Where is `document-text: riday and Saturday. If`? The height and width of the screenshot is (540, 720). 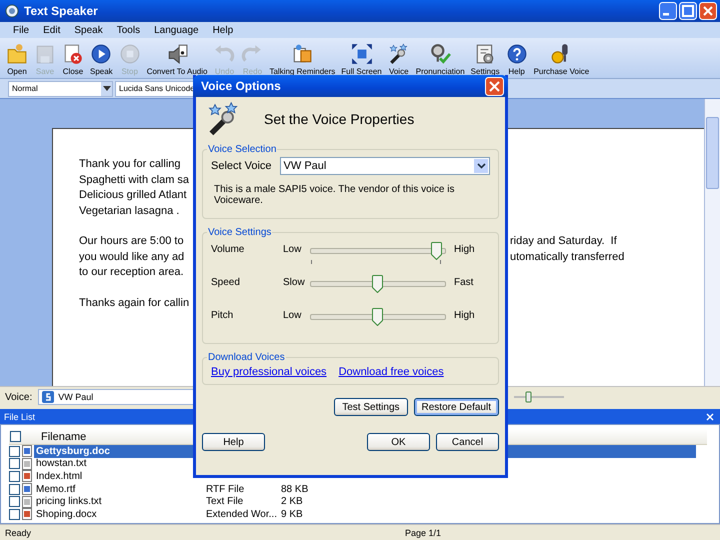
document-text: riday and Saturday. If is located at coordinates (564, 241).